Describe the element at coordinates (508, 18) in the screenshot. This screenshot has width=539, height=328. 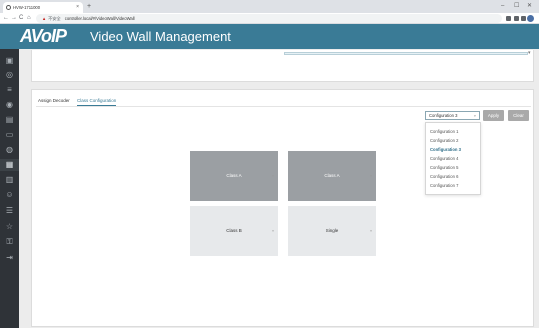
I see `share-icon` at that location.